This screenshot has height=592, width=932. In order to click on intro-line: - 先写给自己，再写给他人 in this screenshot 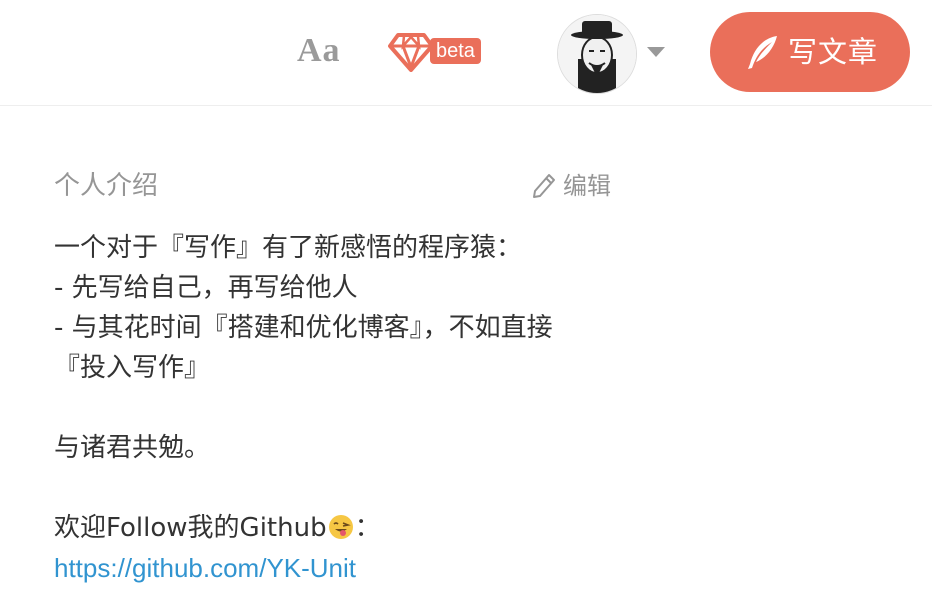, I will do `click(206, 288)`.